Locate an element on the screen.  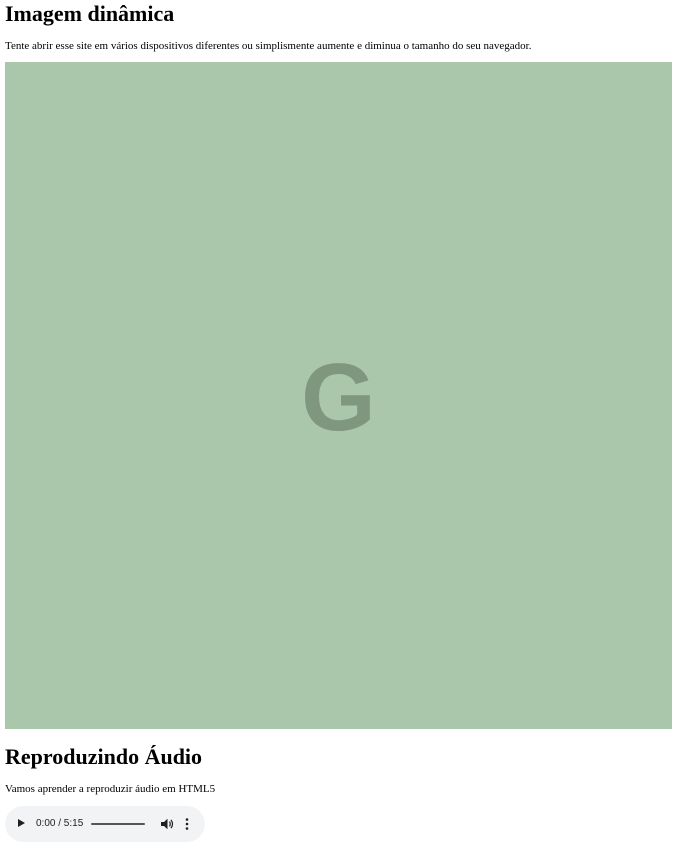
time-display: 0:00 / 5:15 is located at coordinates (60, 823).